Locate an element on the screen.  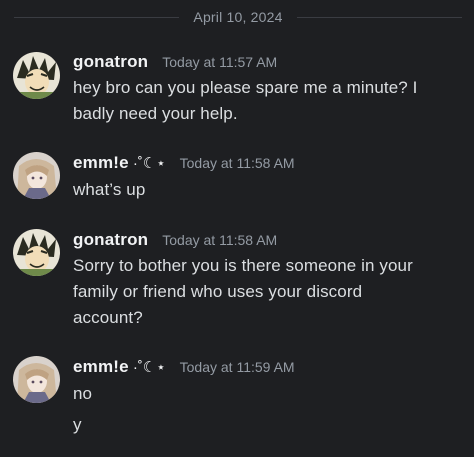
message-line: account? is located at coordinates (108, 317).